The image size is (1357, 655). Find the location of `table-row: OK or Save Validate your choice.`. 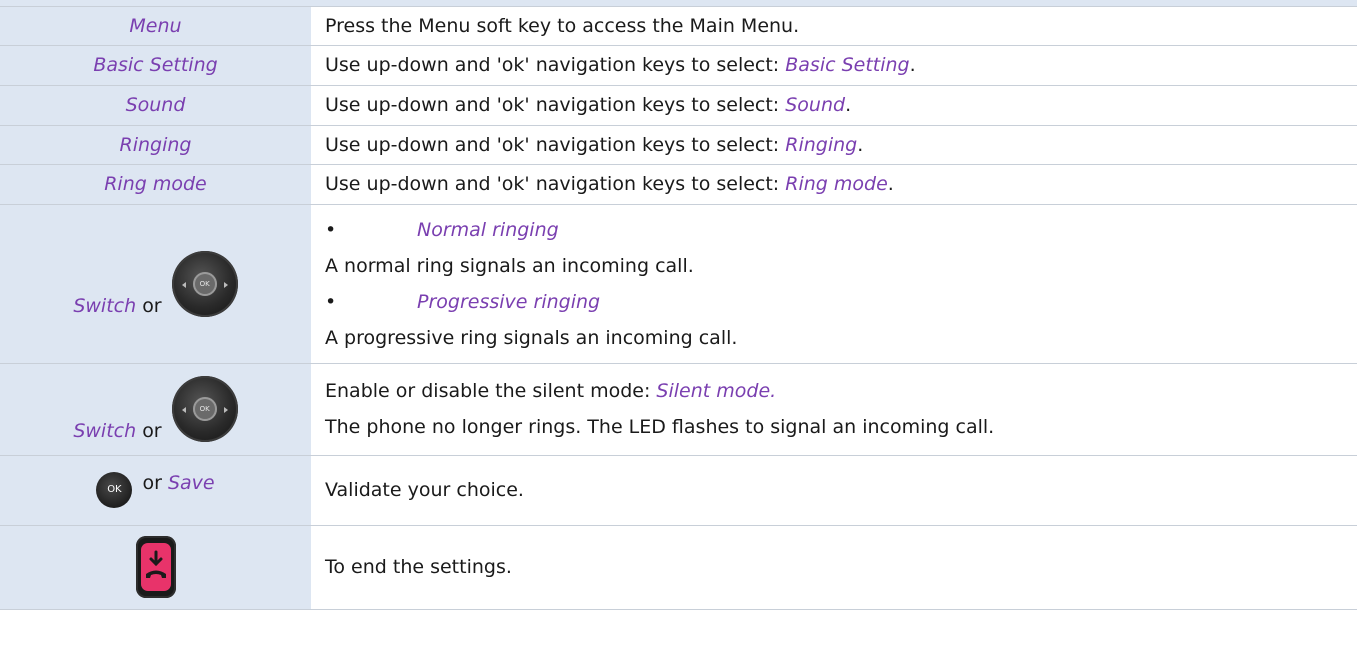

table-row: OK or Save Validate your choice. is located at coordinates (678, 490).